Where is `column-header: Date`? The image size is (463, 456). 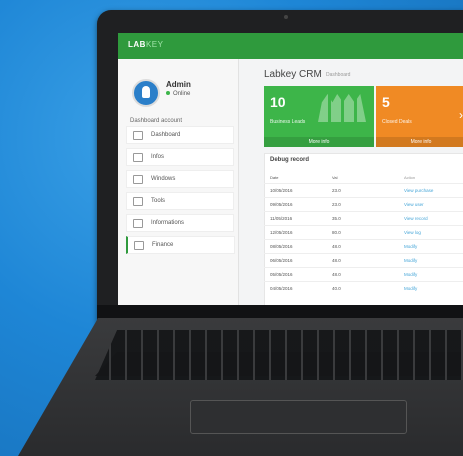
column-header: Date is located at coordinates (274, 177).